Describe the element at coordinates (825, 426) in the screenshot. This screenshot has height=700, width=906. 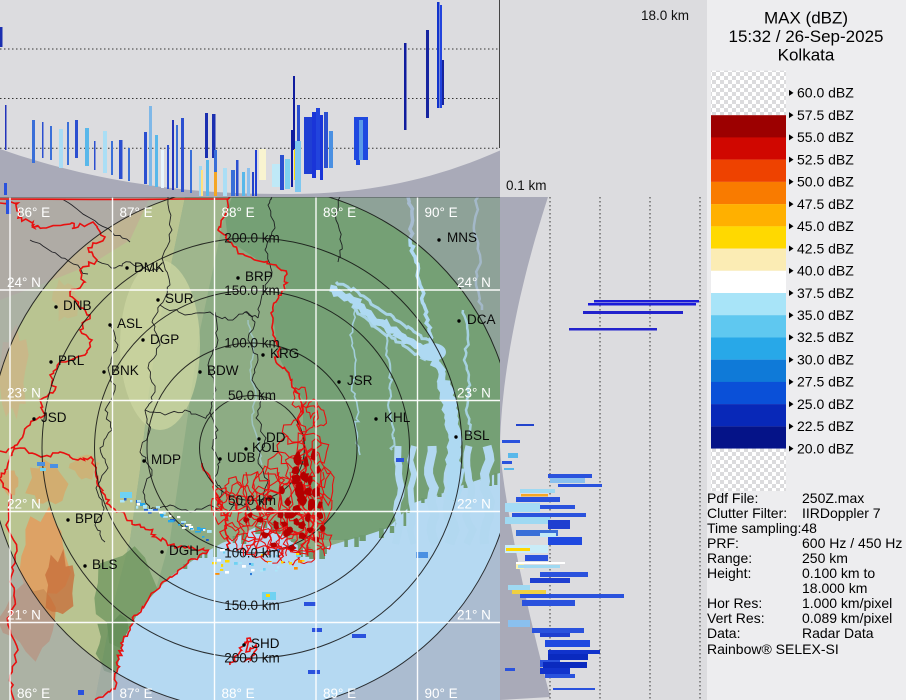
I see `svg-text: 22.5 dBZ` at that location.